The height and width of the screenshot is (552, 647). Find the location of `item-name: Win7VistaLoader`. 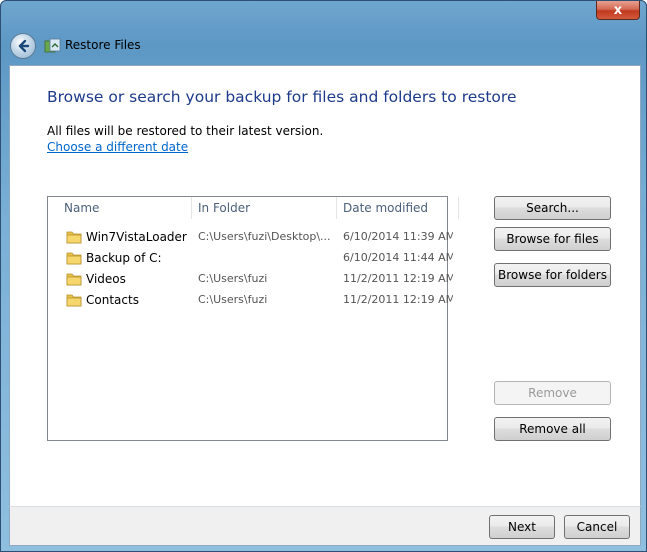

item-name: Win7VistaLoader is located at coordinates (136, 237).